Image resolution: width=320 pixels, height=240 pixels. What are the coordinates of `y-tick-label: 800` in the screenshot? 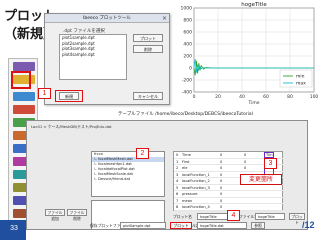 It's located at (187, 21).